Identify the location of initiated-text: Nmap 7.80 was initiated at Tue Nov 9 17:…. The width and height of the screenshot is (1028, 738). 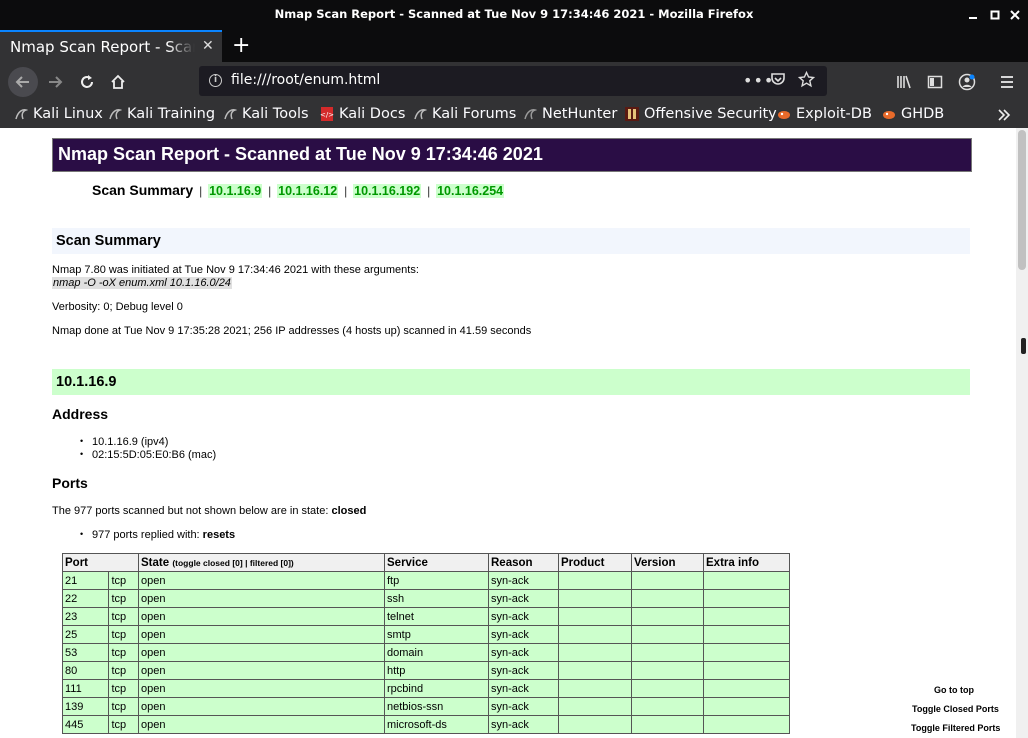
(235, 270).